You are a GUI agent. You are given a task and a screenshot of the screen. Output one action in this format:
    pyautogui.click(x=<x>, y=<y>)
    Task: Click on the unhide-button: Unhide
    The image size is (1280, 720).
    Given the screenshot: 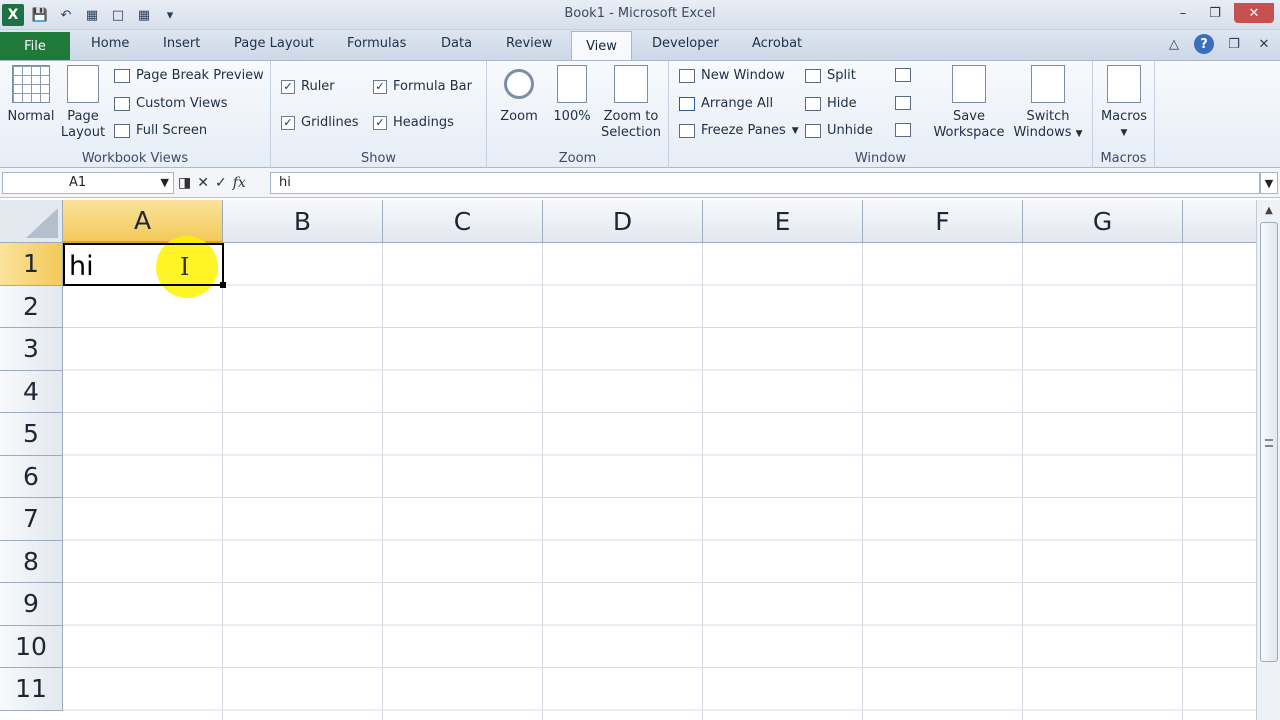 What is the action you would take?
    pyautogui.click(x=839, y=130)
    